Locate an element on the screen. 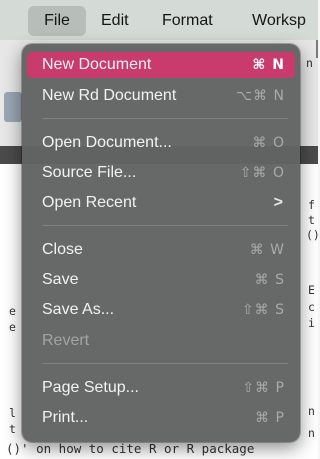 The width and height of the screenshot is (320, 459). menu-item-new-rd-document: New Rd Document ⌥⌘ N is located at coordinates (161, 96).